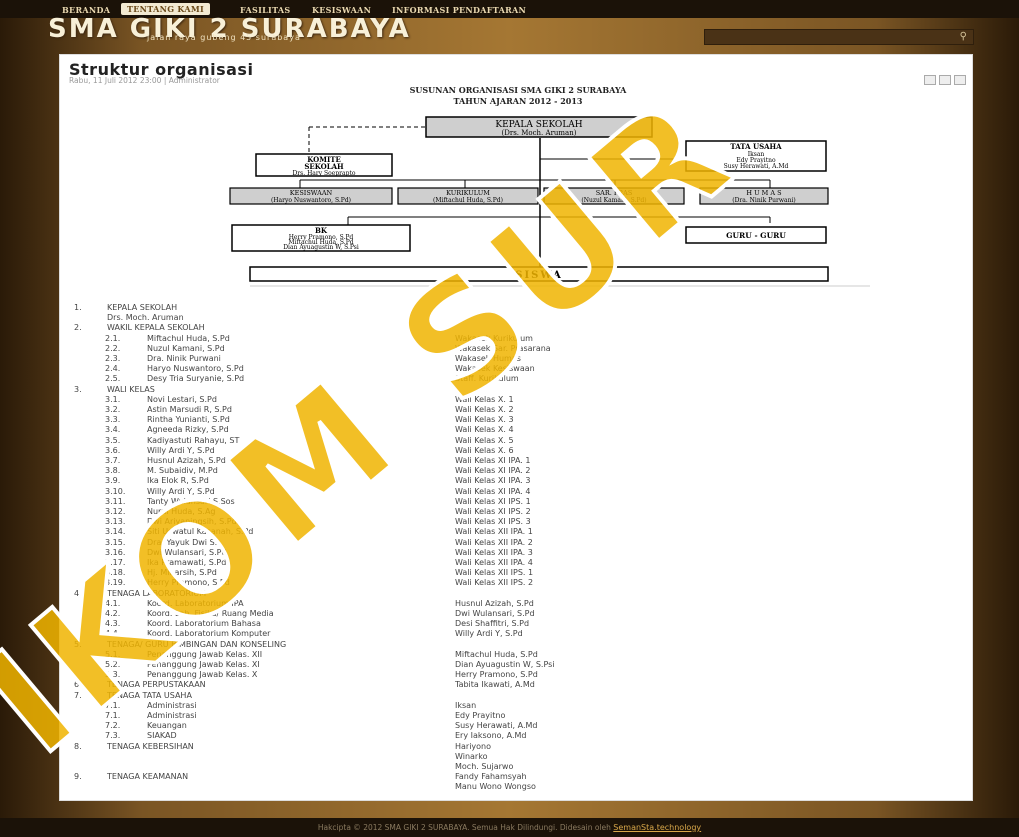 The height and width of the screenshot is (837, 1019). What do you see at coordinates (496, 675) in the screenshot?
I see `list-item-value: Herry Pramono, S.Pd` at bounding box center [496, 675].